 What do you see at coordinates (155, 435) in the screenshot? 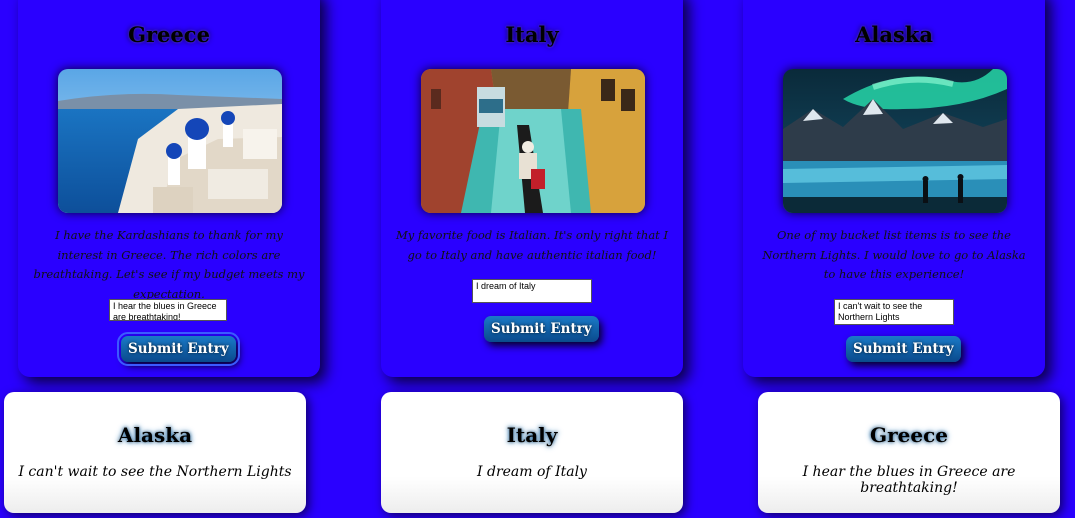
I see `result-title: Alaska` at bounding box center [155, 435].